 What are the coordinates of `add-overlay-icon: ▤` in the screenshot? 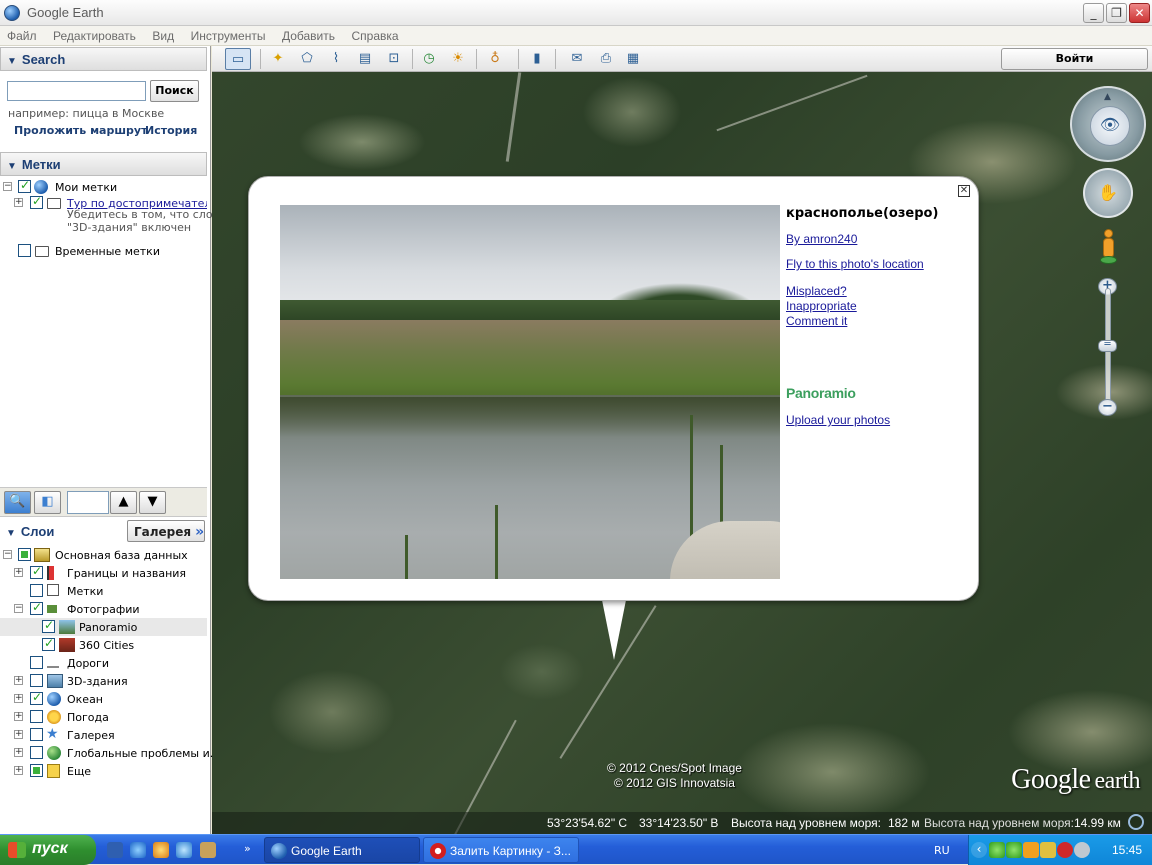 It's located at (365, 59).